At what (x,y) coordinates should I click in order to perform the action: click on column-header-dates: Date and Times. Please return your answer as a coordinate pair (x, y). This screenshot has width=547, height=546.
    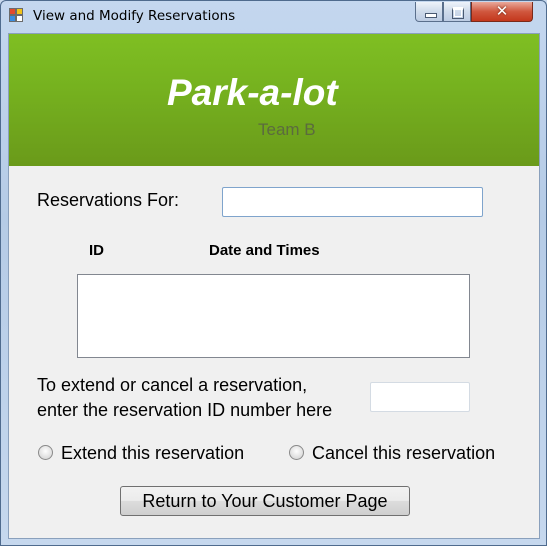
    Looking at the image, I should click on (264, 250).